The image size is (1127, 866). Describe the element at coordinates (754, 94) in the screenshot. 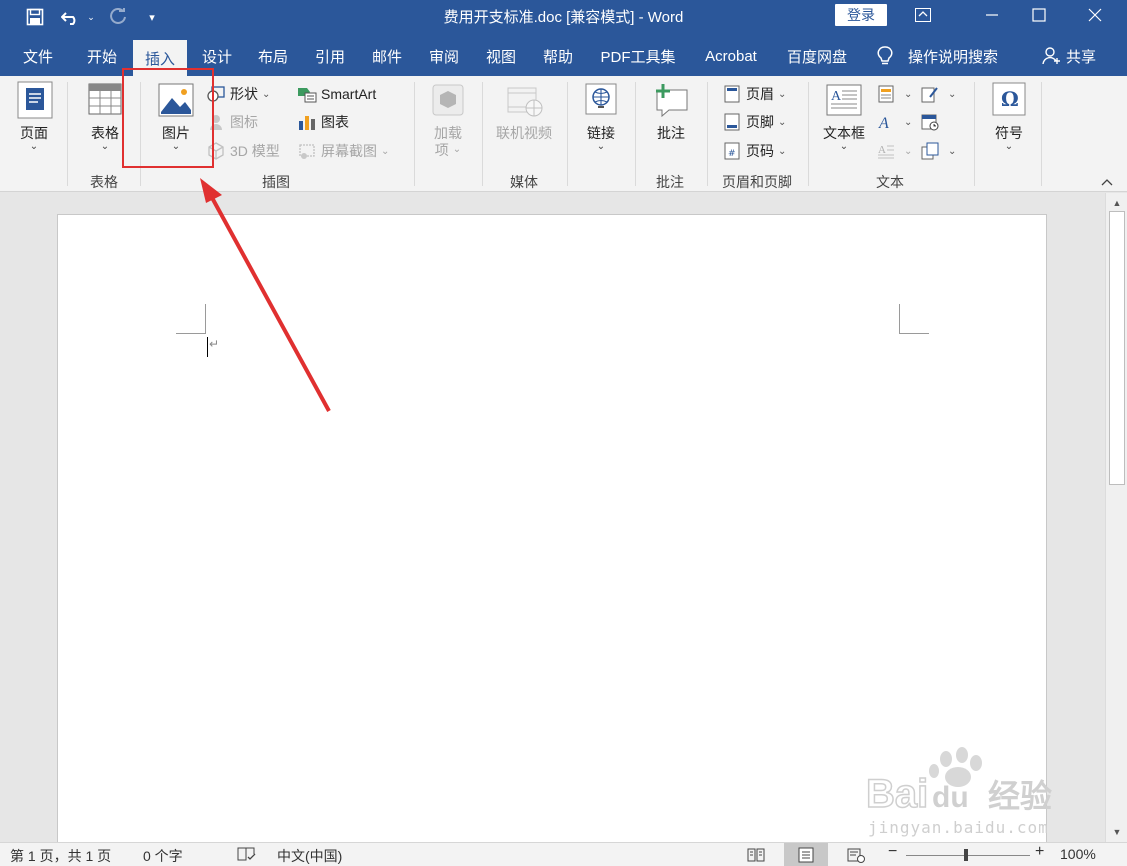

I see `header-button: 页眉 ⌄` at that location.